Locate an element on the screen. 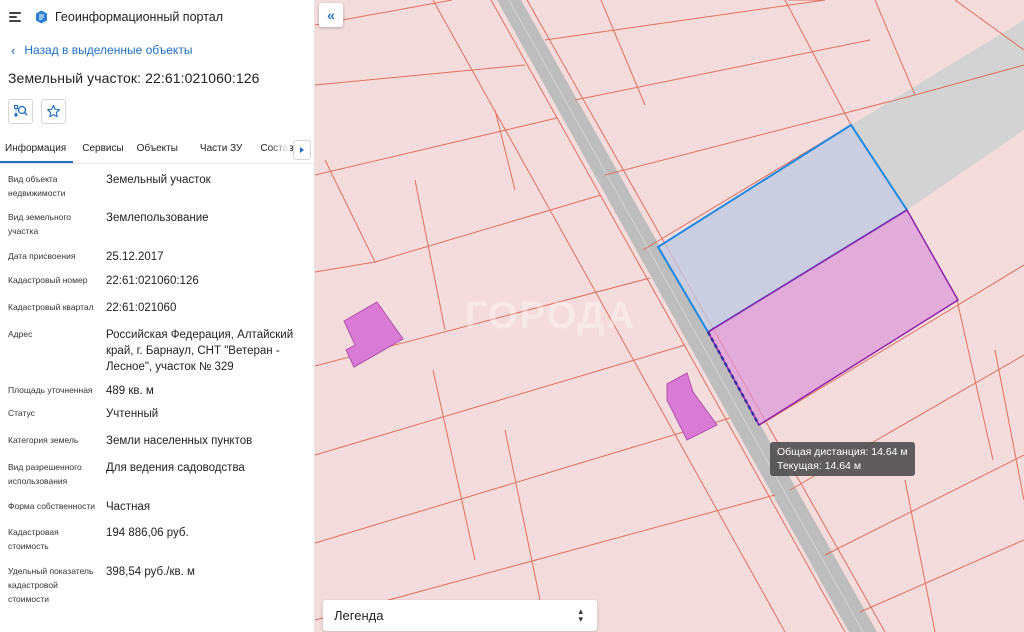  prop-value: 194 886,06 руб. is located at coordinates (147, 533).